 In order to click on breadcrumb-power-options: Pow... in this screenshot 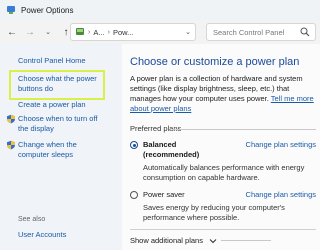, I will do `click(123, 32)`.